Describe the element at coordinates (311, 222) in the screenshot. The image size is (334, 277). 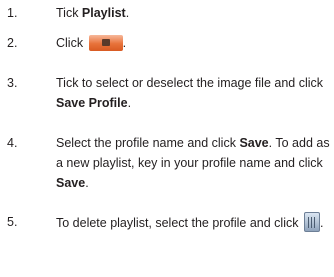
I see `trash-bin-icon` at that location.